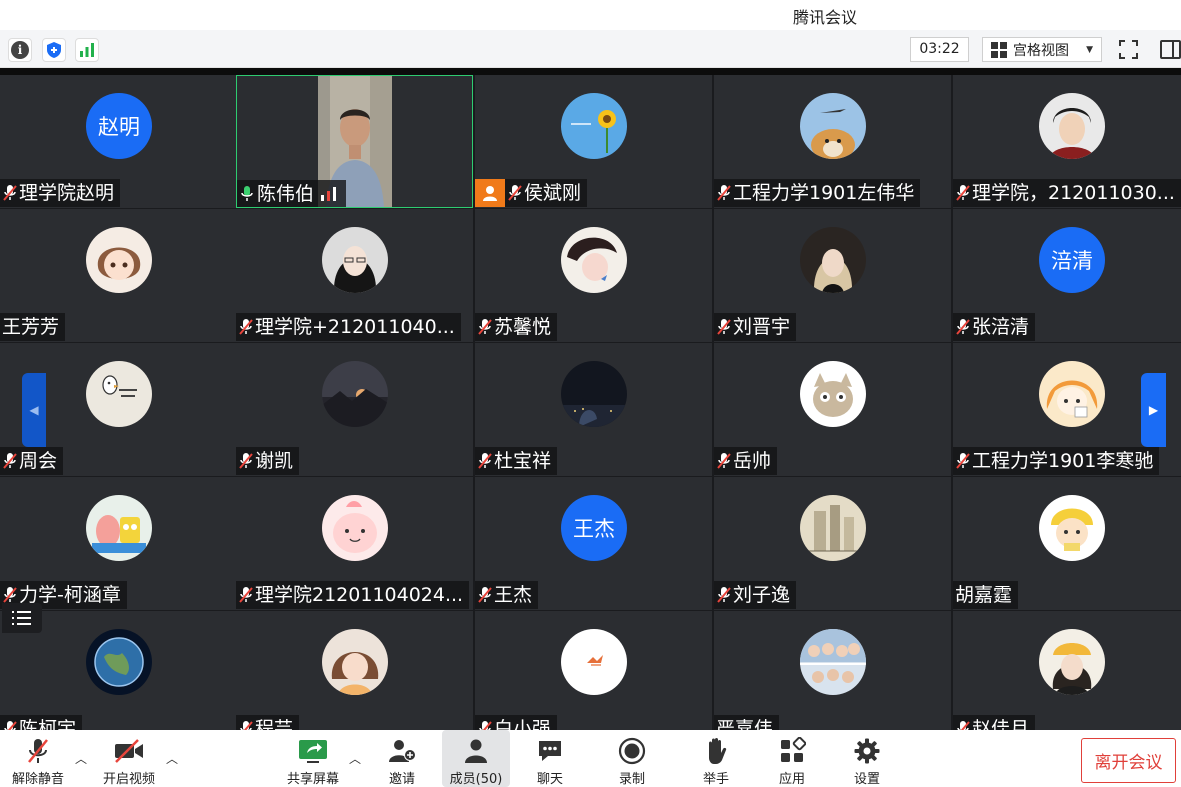  I want to click on participant-tile: 赵明 理学院赵明, so click(118, 141).